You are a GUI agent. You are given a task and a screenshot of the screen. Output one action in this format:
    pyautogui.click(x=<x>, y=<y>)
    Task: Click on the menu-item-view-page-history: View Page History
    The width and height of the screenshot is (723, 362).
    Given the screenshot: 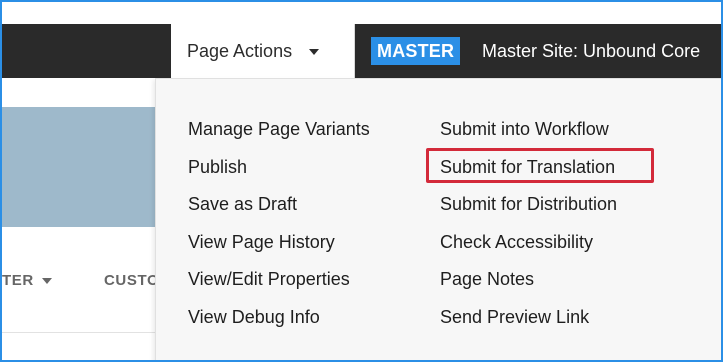 What is the action you would take?
    pyautogui.click(x=279, y=250)
    